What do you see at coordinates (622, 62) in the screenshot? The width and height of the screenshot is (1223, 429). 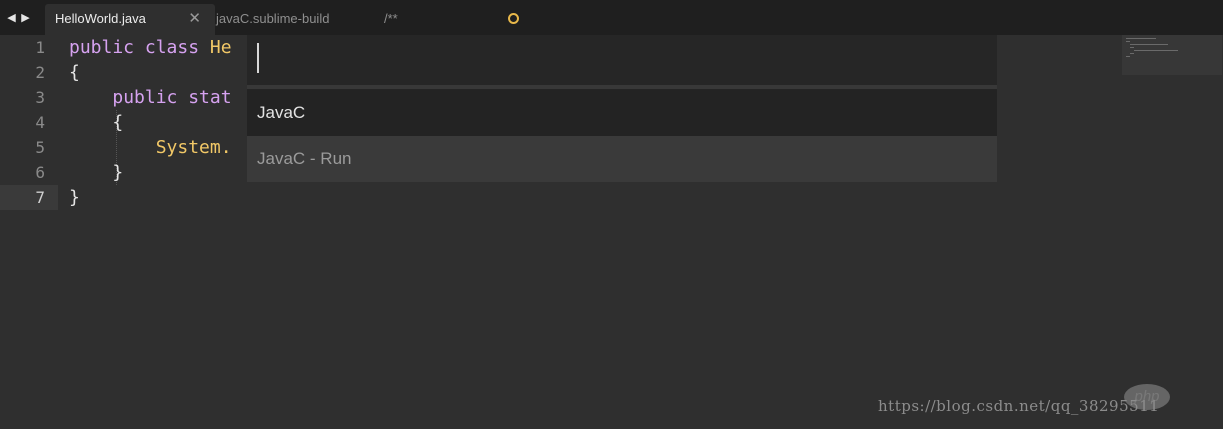 I see `command-palette-input` at bounding box center [622, 62].